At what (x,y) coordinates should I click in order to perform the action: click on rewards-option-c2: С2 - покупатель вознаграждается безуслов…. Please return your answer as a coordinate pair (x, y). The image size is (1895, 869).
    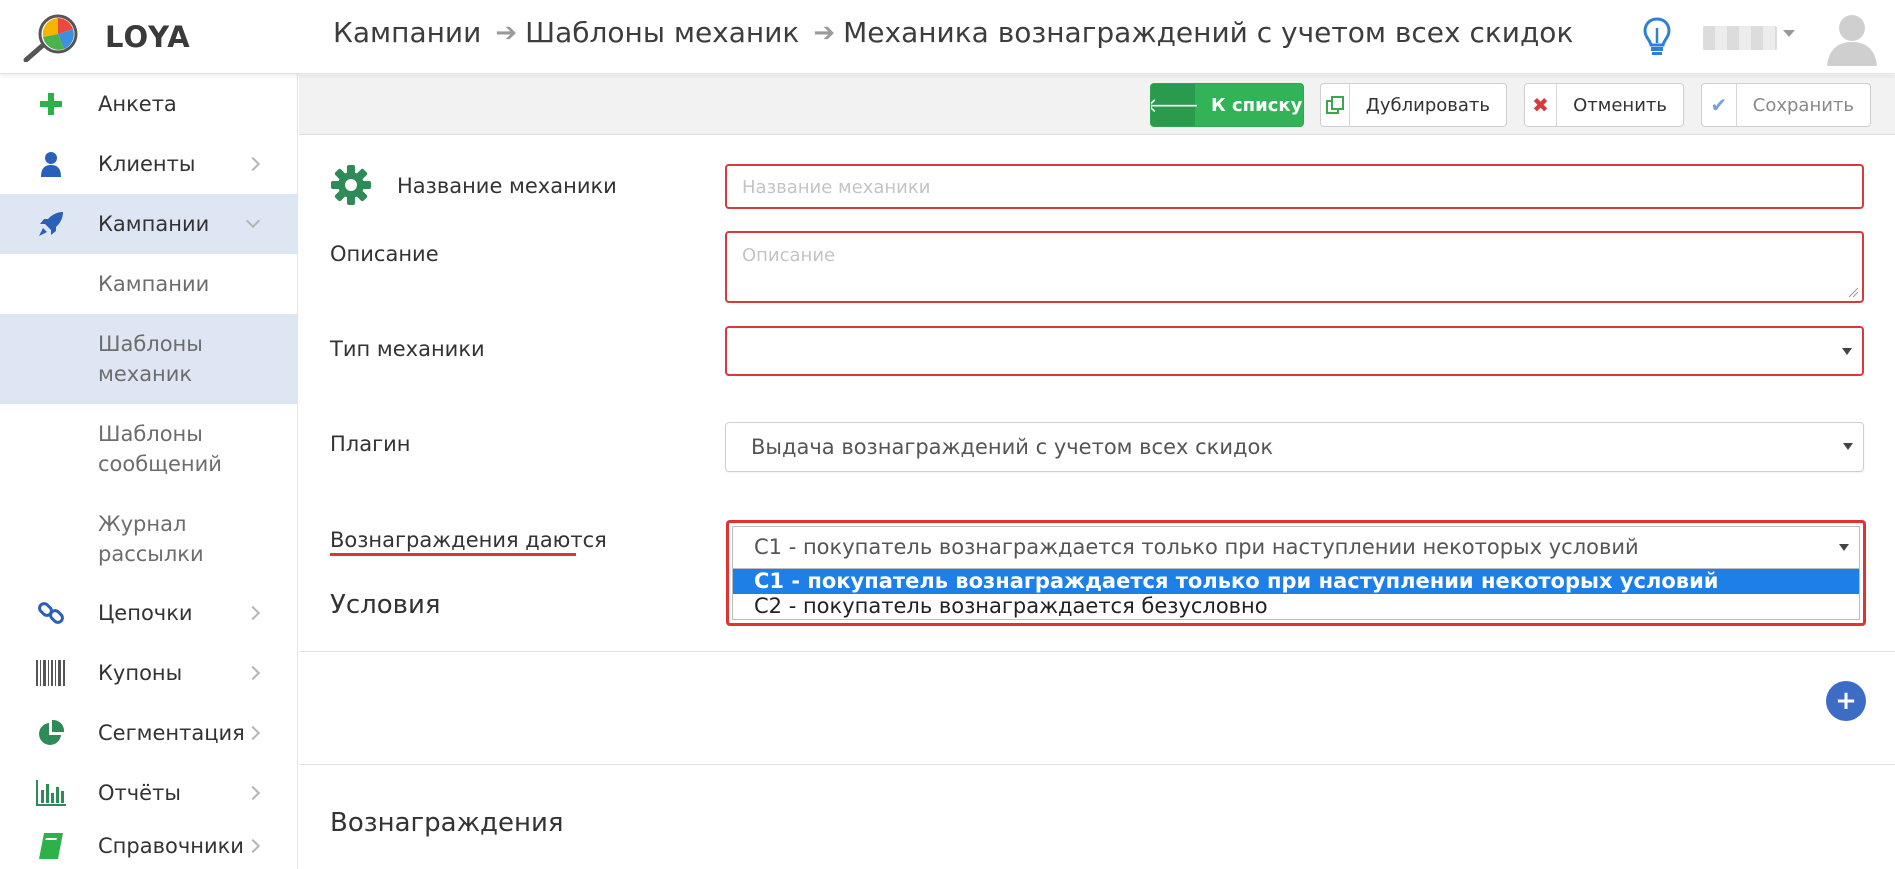
    Looking at the image, I should click on (1296, 606).